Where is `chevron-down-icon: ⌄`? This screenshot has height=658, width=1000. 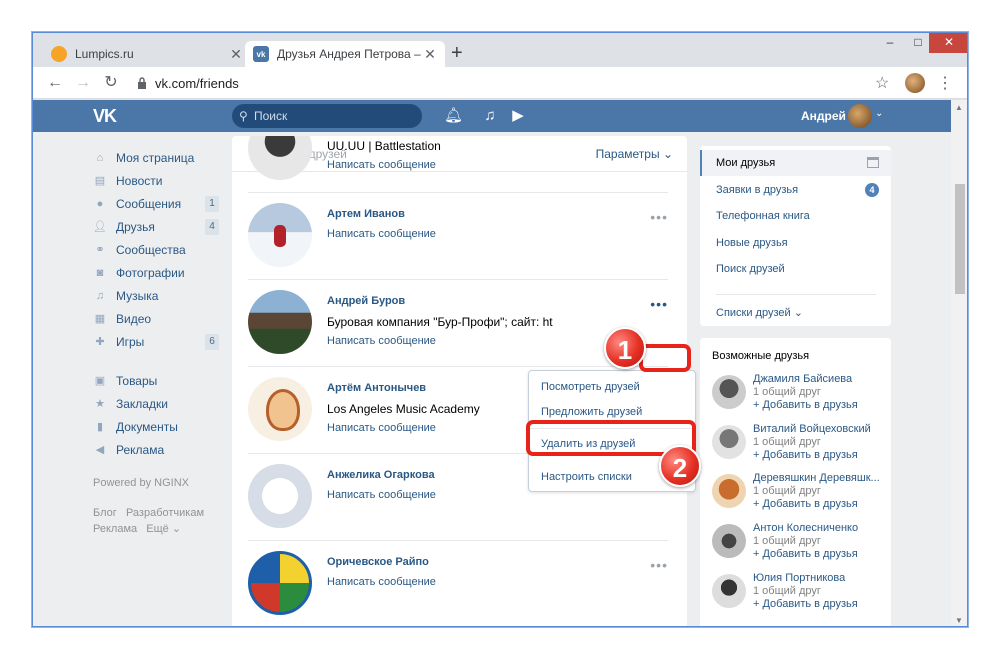
chevron-down-icon: ⌄ is located at coordinates (879, 113).